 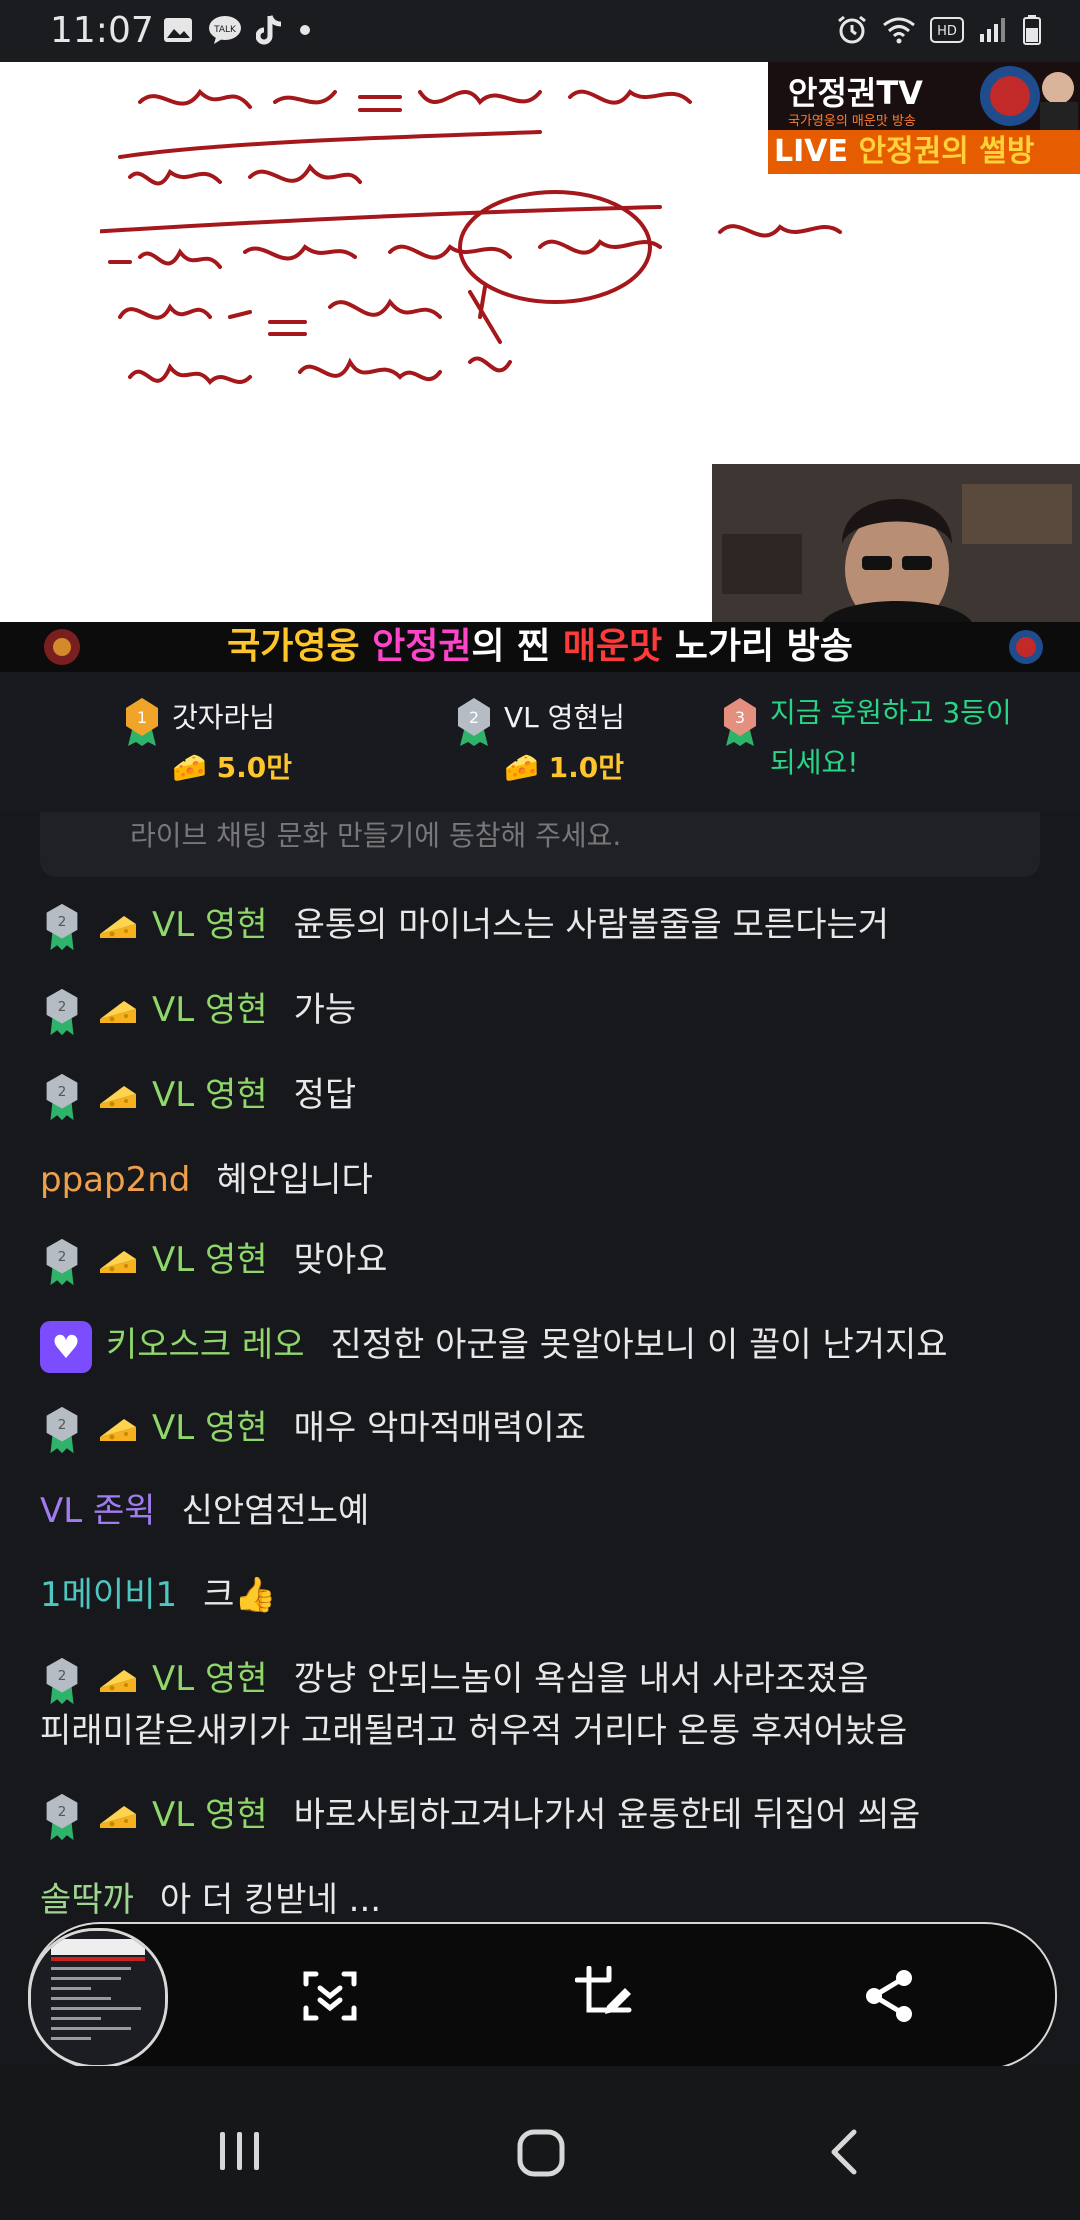 I want to click on chat-text: 진정한 아군을 못알아보니 이 꼴이 난거지요, so click(x=639, y=1345).